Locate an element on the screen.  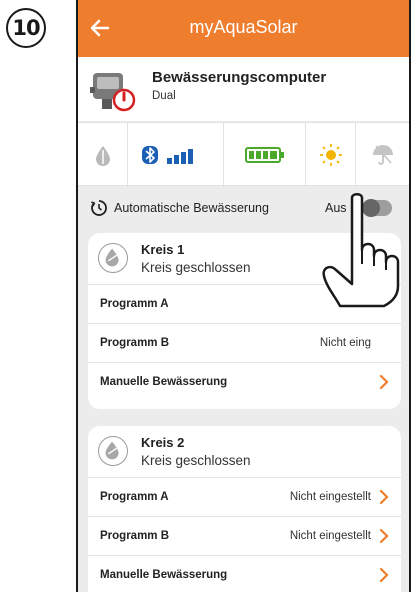
app-bar: myAquaSolar is located at coordinates (243, 28).